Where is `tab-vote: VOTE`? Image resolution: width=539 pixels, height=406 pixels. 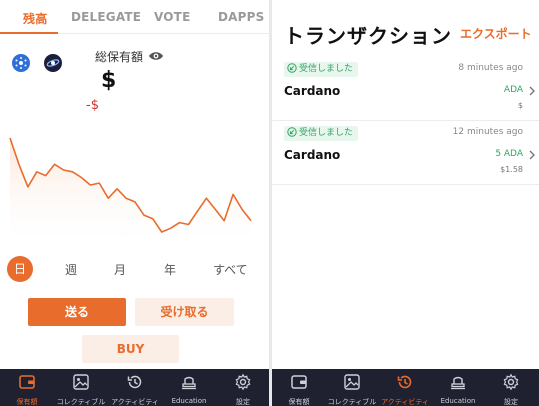 tab-vote: VOTE is located at coordinates (172, 17).